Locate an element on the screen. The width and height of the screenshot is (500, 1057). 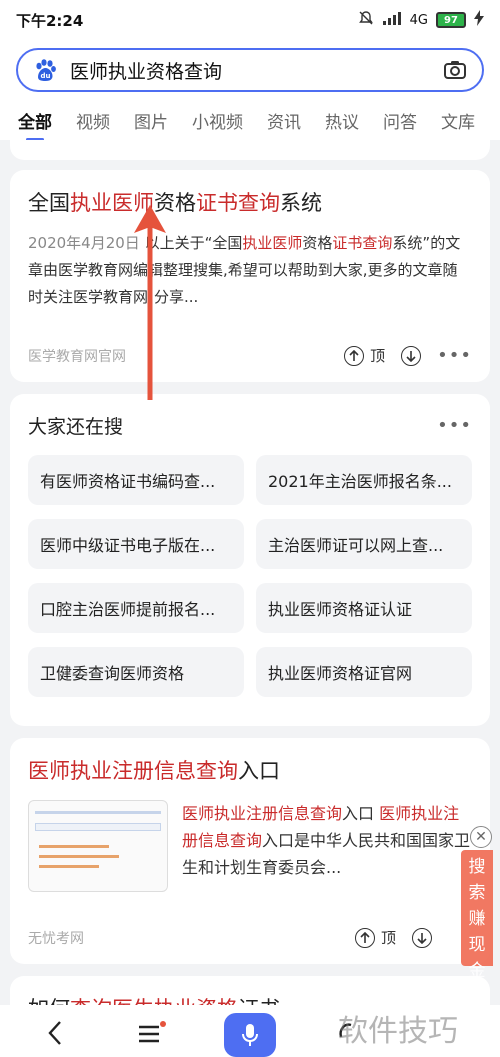
status-icons: 4G 97 is located at coordinates (421, 20).